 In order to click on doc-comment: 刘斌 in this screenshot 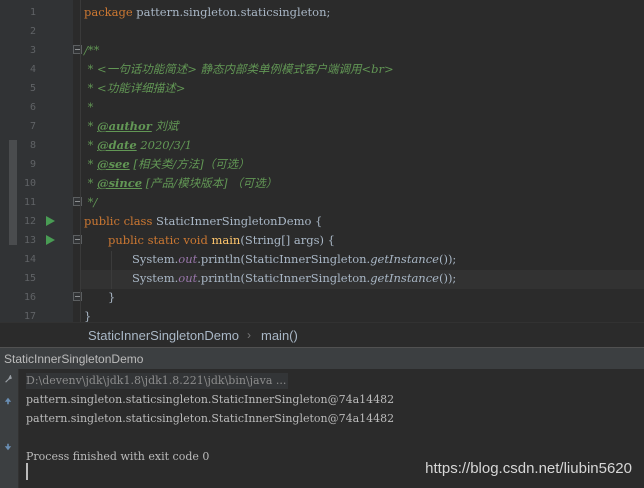, I will do `click(165, 126)`.